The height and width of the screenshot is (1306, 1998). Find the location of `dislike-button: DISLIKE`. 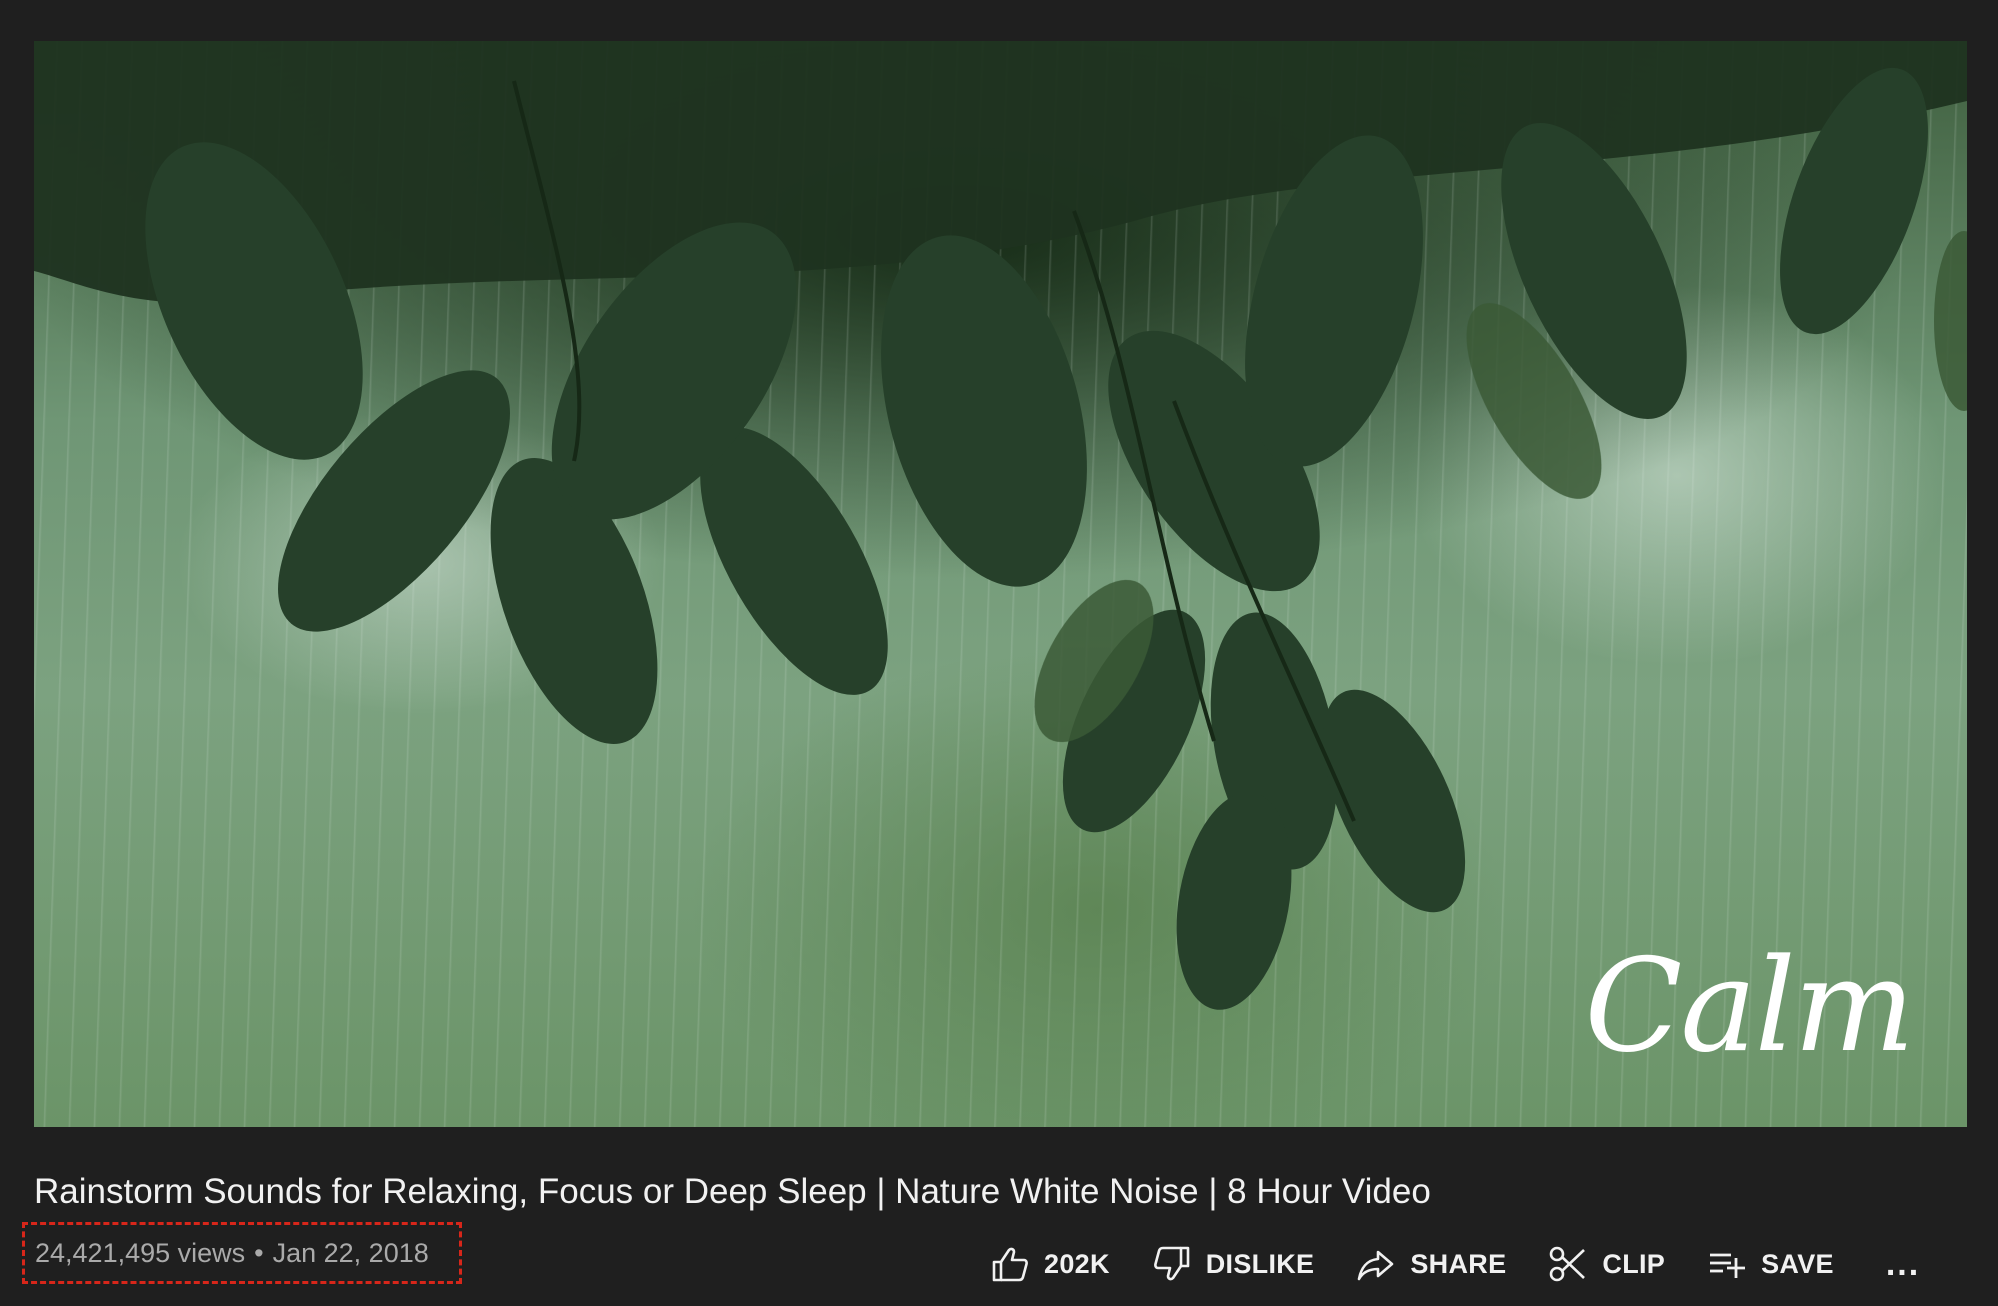

dislike-button: DISLIKE is located at coordinates (1233, 1264).